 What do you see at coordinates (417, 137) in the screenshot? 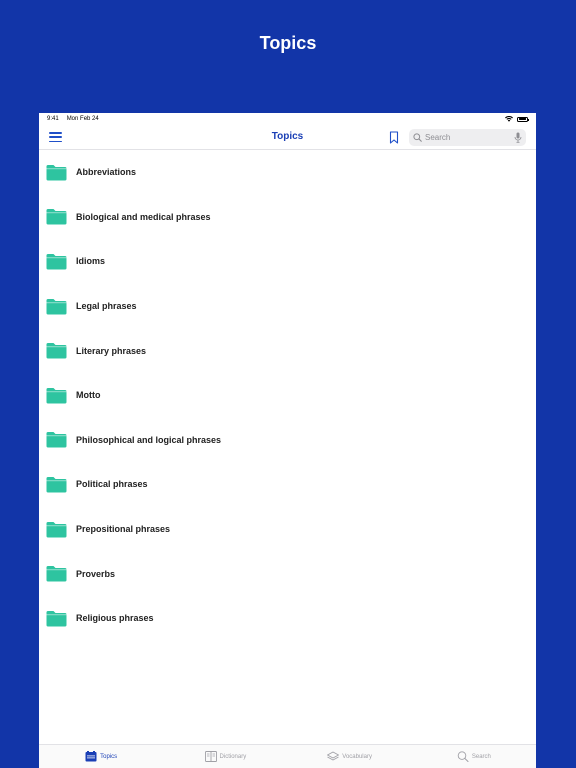
I see `magnifier-icon` at bounding box center [417, 137].